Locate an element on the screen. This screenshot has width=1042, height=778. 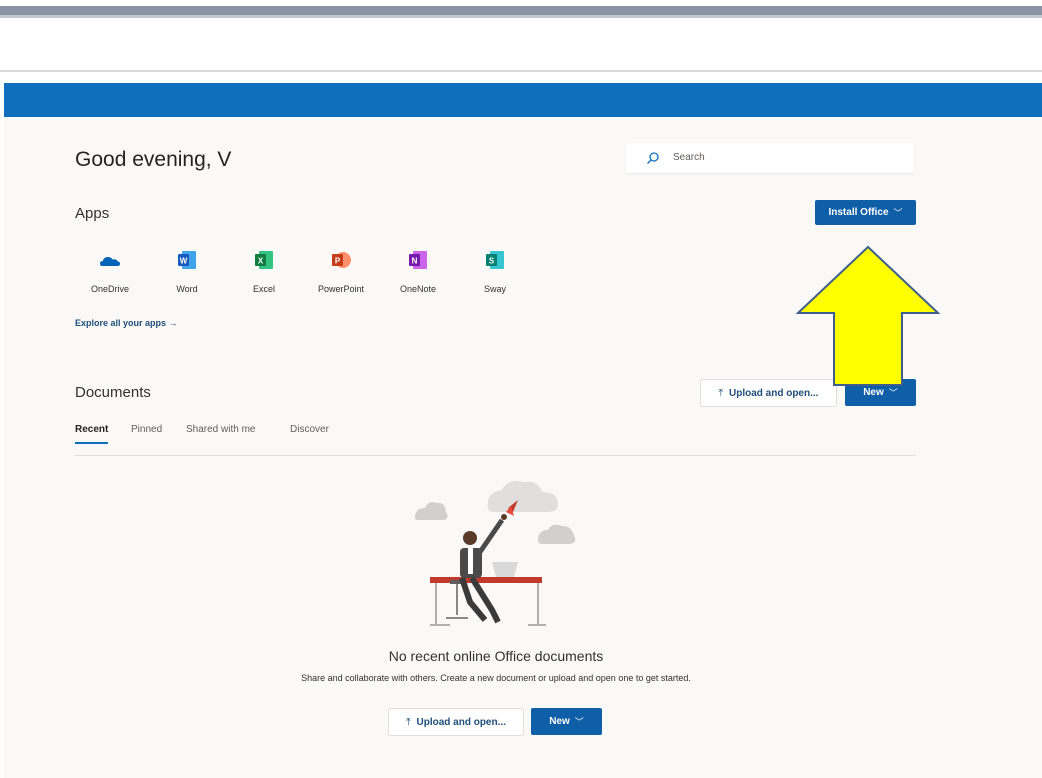
app-label: Sway is located at coordinates (494, 289).